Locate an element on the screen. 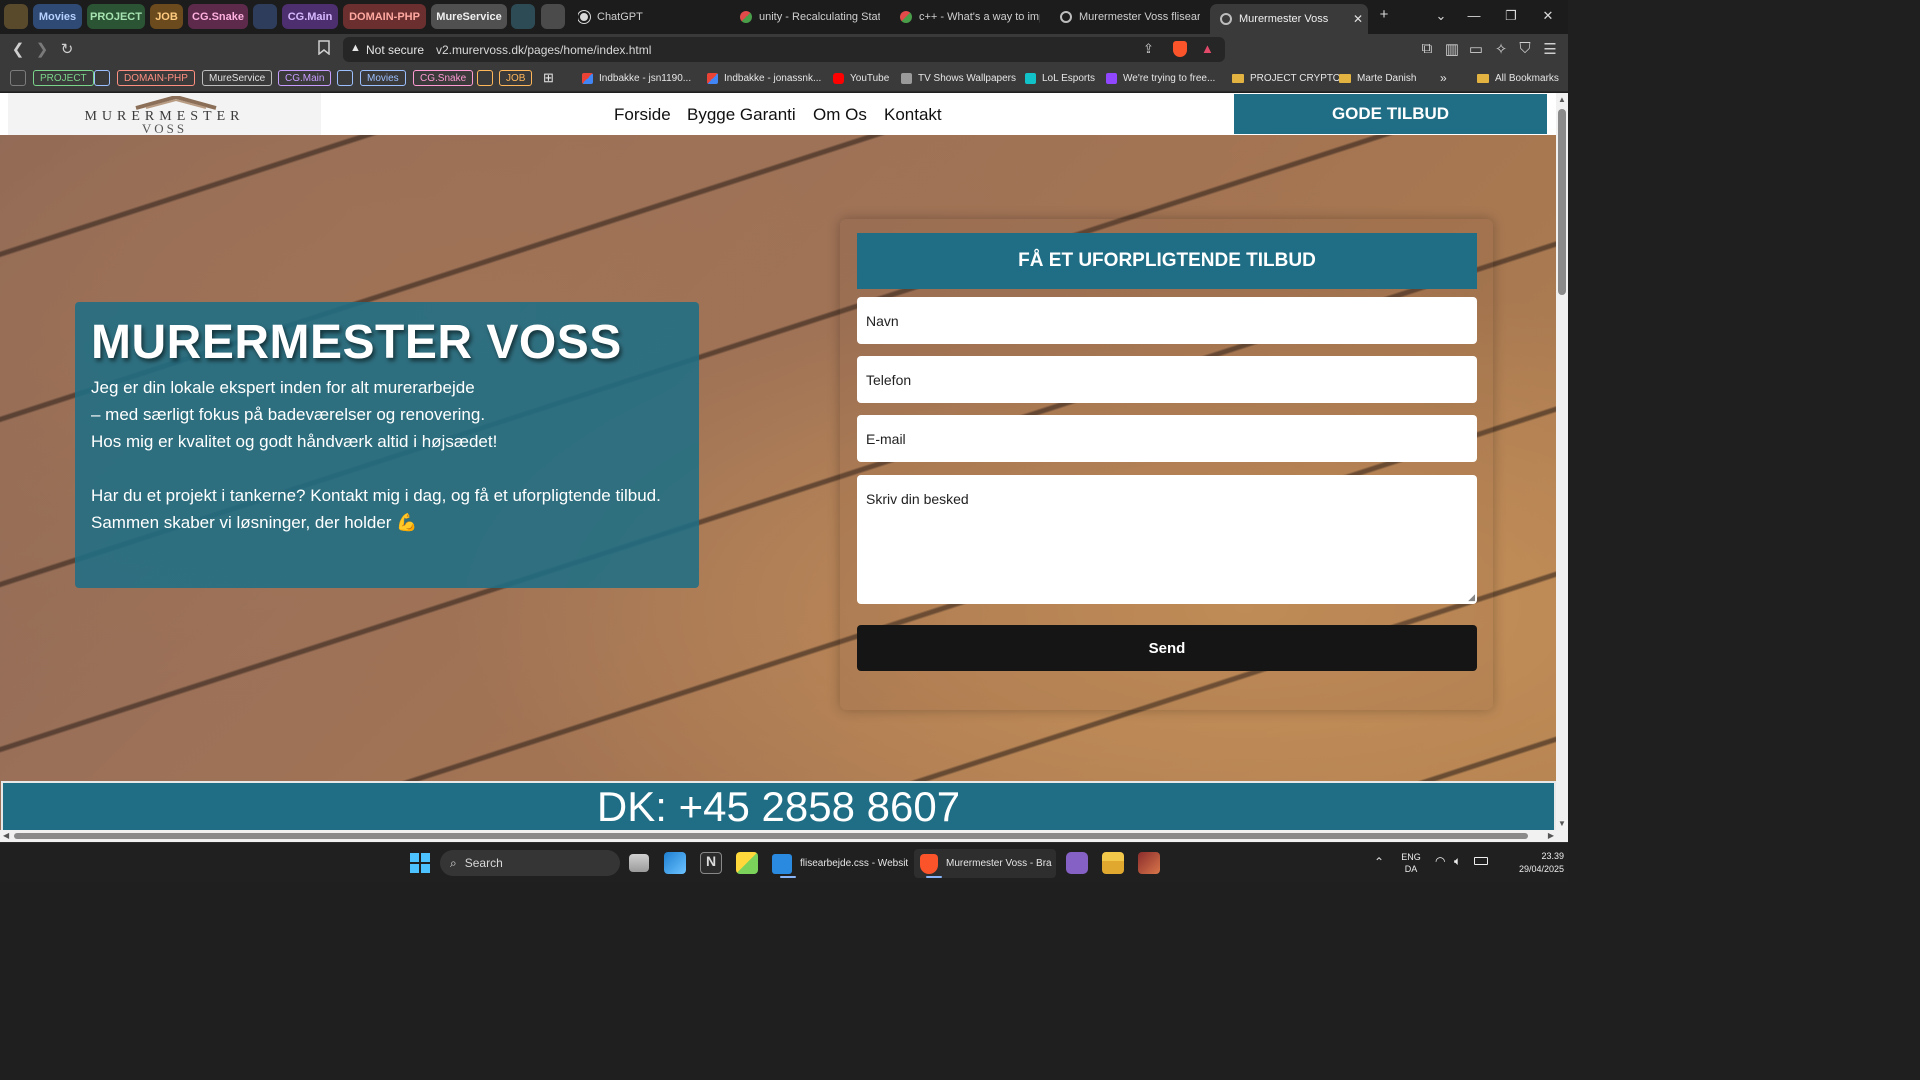 The height and width of the screenshot is (1080, 1920). nav-kontakt: Kontakt is located at coordinates (913, 115).